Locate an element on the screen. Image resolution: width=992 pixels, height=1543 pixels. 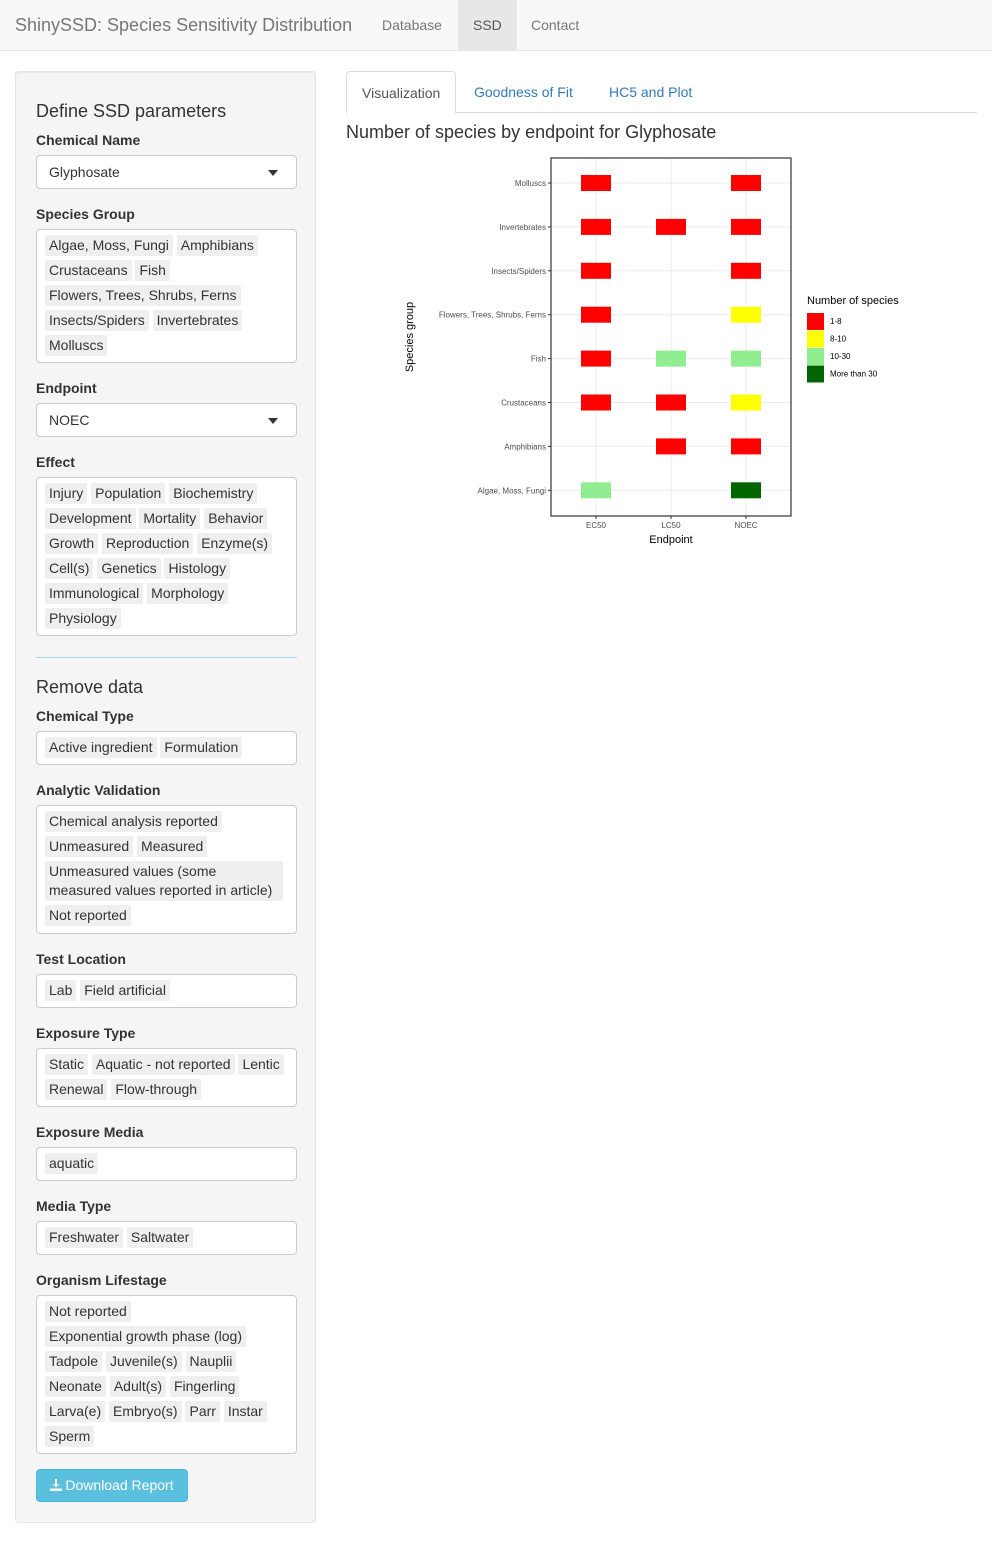
lifestage-chip: Not reported is located at coordinates (88, 1311).